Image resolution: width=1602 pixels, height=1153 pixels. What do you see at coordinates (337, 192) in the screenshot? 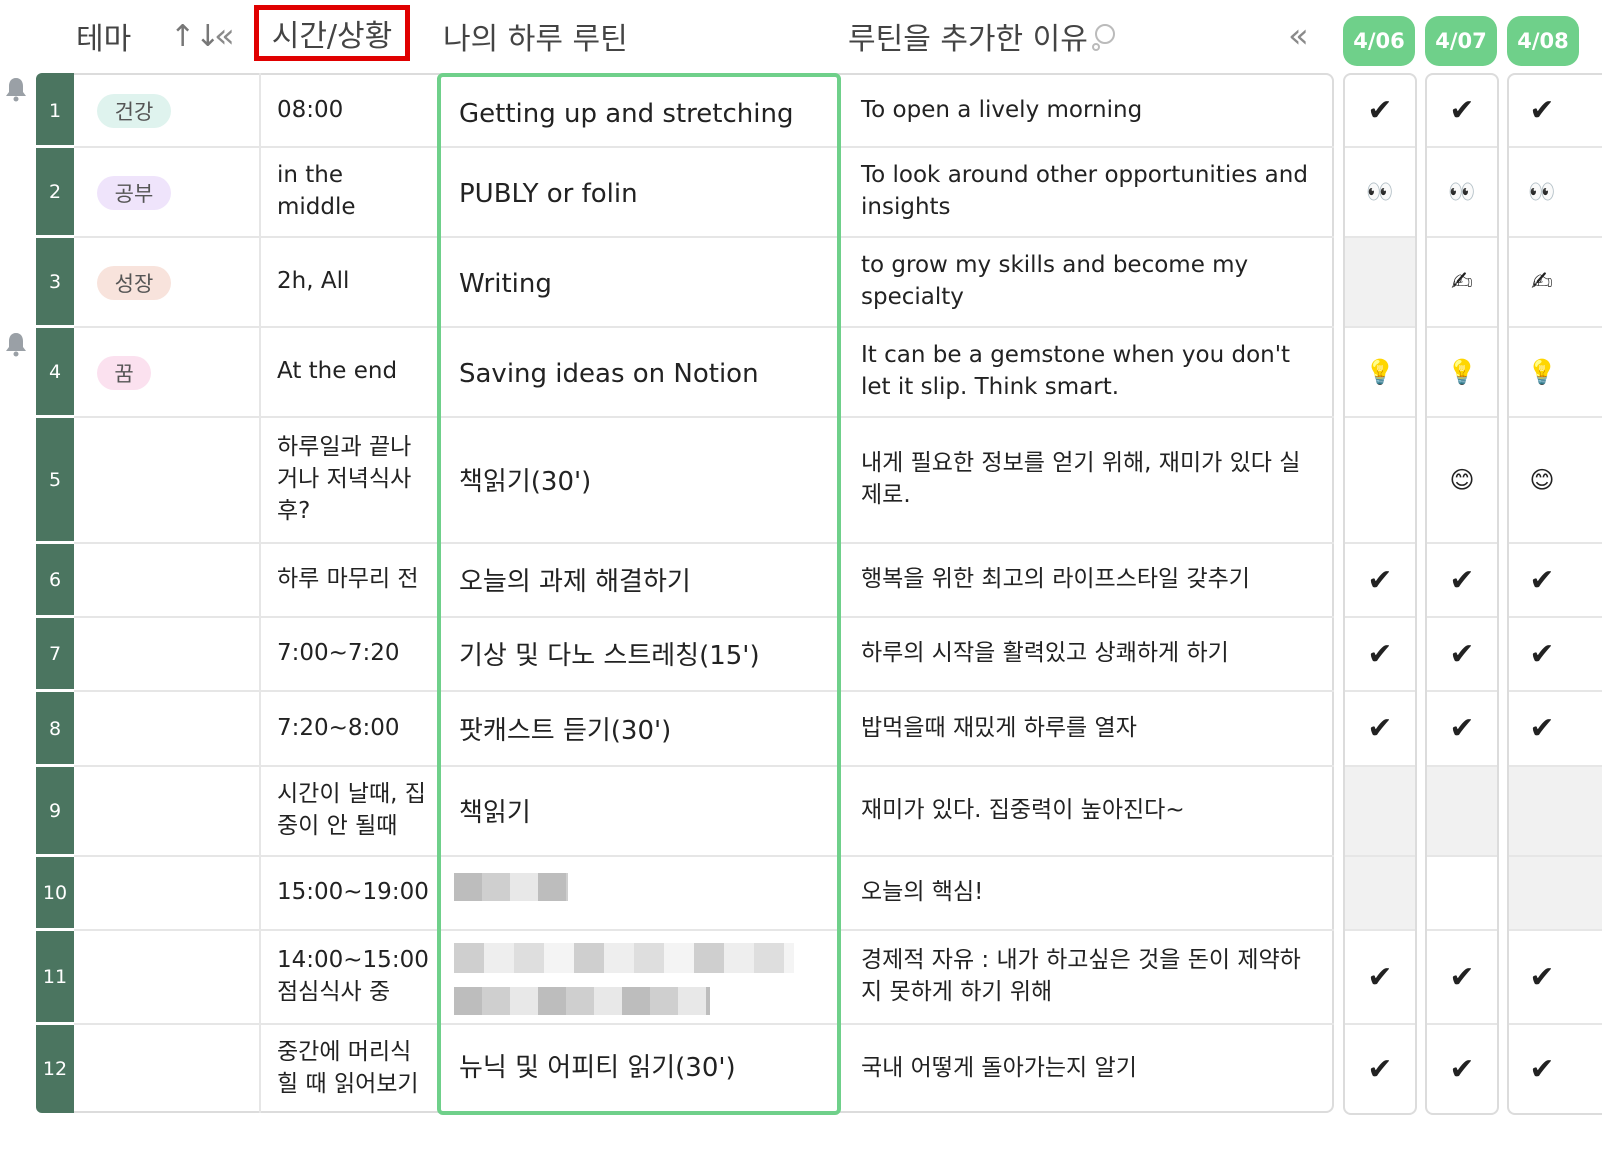
I see `time-cell: in the middle` at bounding box center [337, 192].